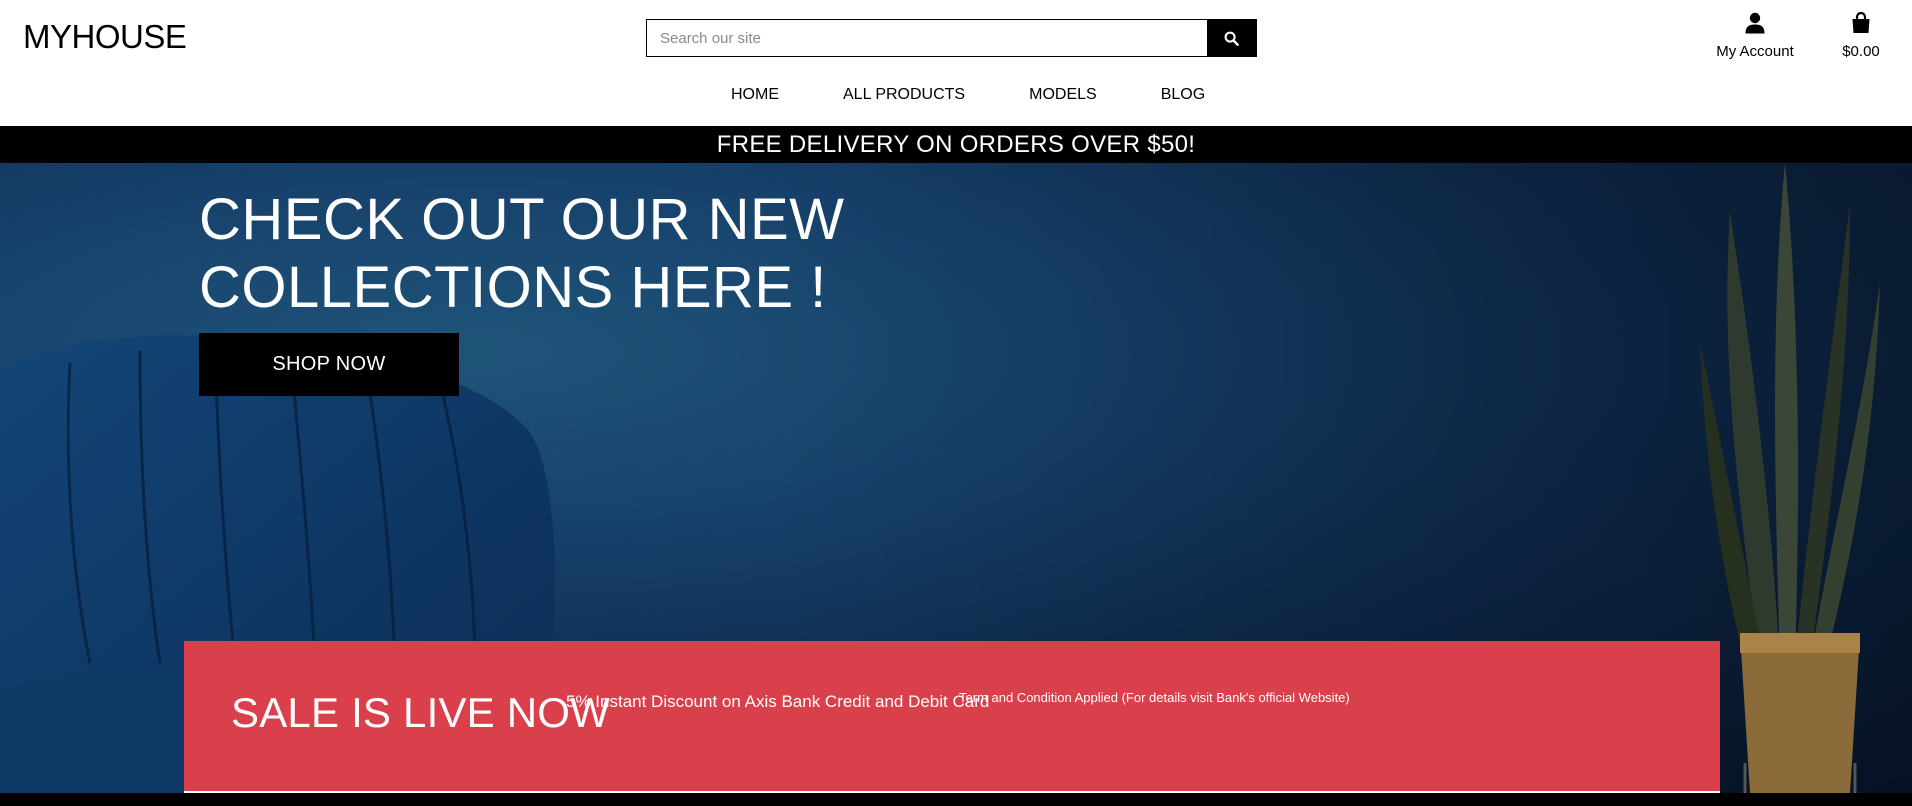 Image resolution: width=1912 pixels, height=806 pixels. I want to click on nav-blog: BLOG, so click(1183, 95).